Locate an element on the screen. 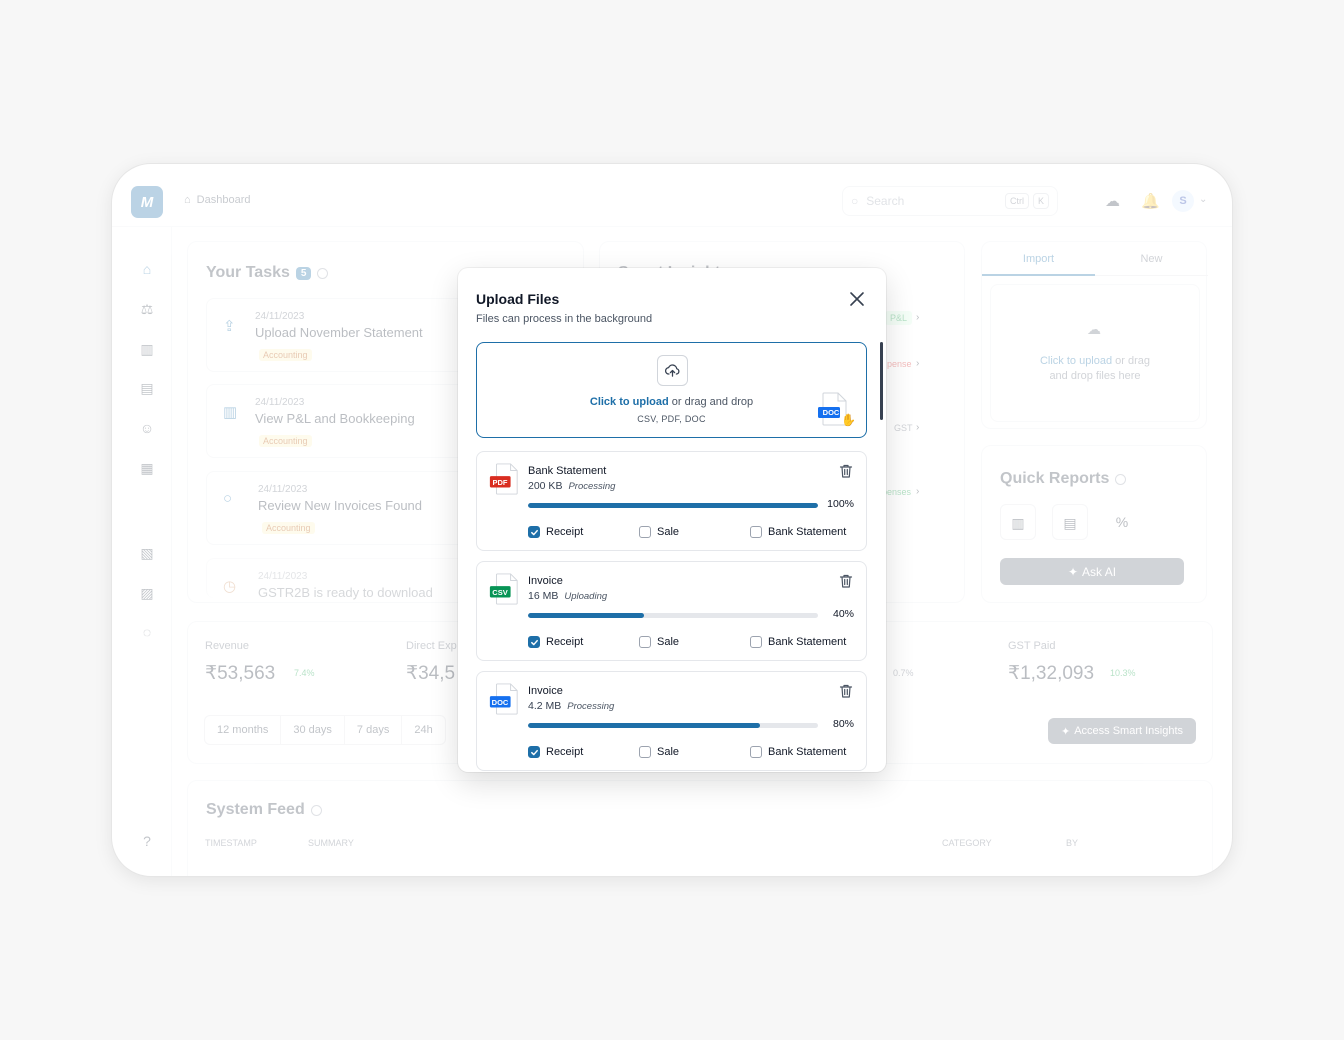 Image resolution: width=1344 pixels, height=1040 pixels. quick-reports-title-text: Quick Reports is located at coordinates (1055, 478).